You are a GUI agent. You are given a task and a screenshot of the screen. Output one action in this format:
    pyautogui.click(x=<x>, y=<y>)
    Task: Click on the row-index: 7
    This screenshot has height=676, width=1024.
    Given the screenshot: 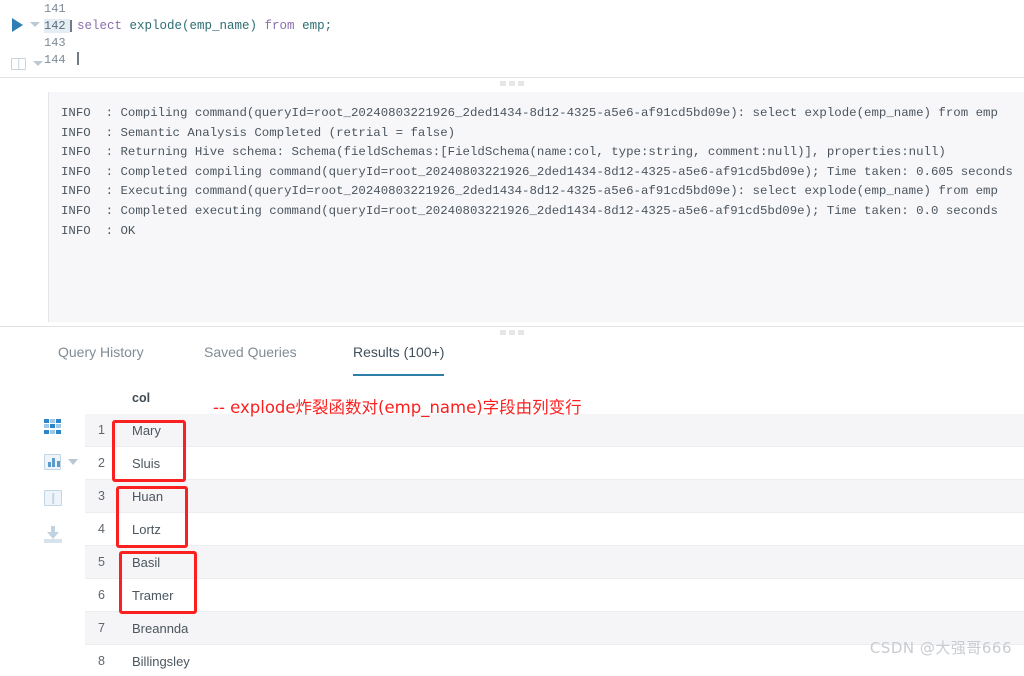 What is the action you would take?
    pyautogui.click(x=101, y=628)
    